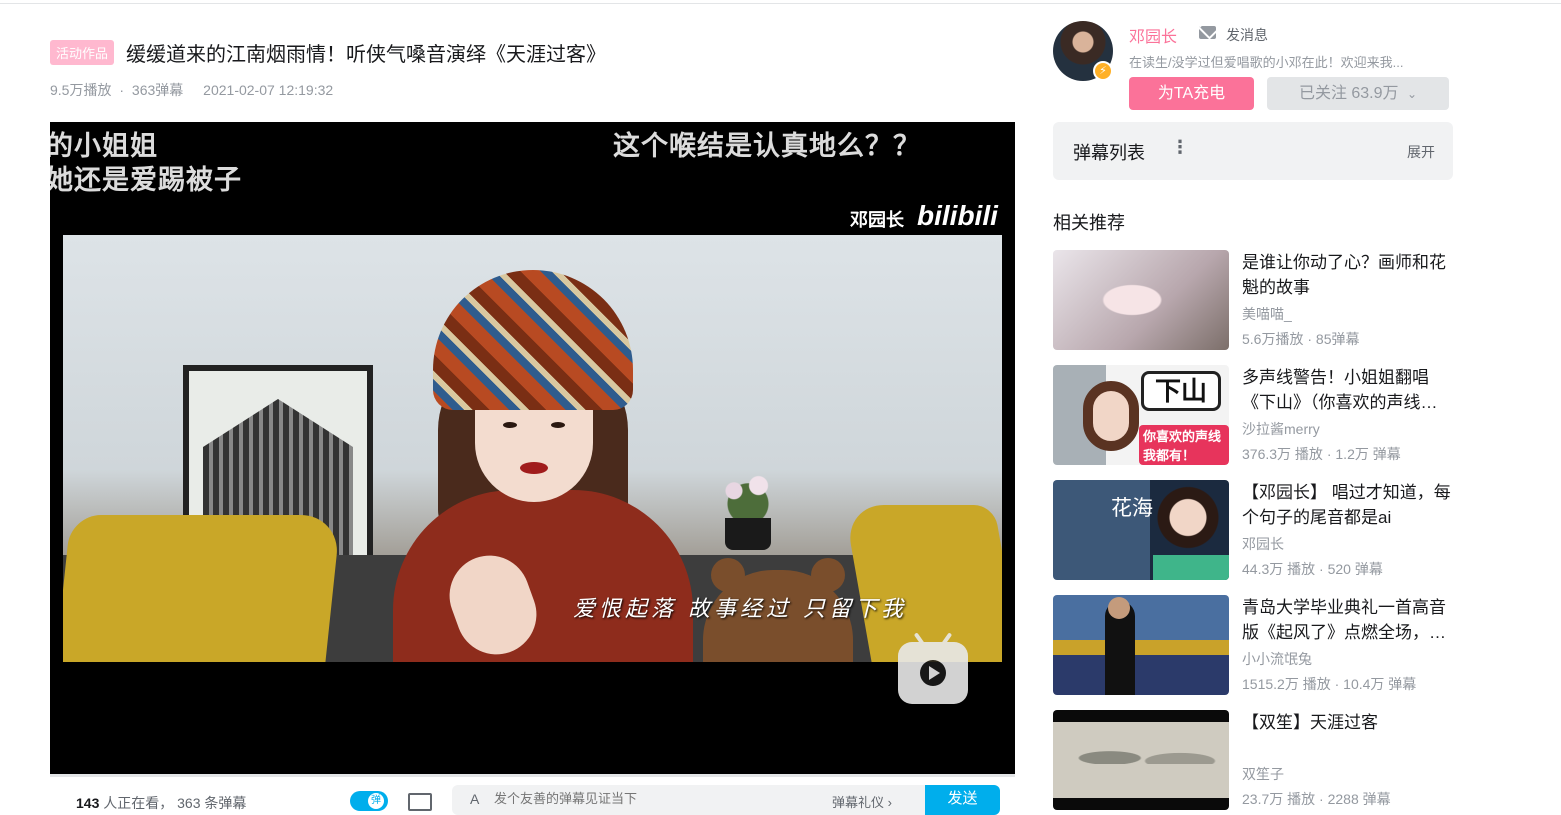 The width and height of the screenshot is (1561, 815). I want to click on thumbnail-text: 下山, so click(1181, 391).